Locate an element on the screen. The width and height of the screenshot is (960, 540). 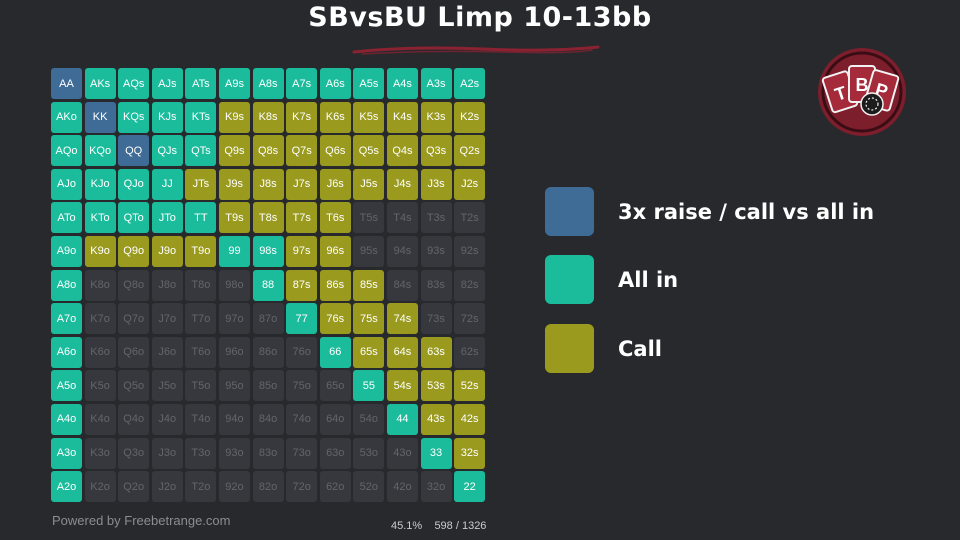
hand-cell-K6s: K6s is located at coordinates (335, 117).